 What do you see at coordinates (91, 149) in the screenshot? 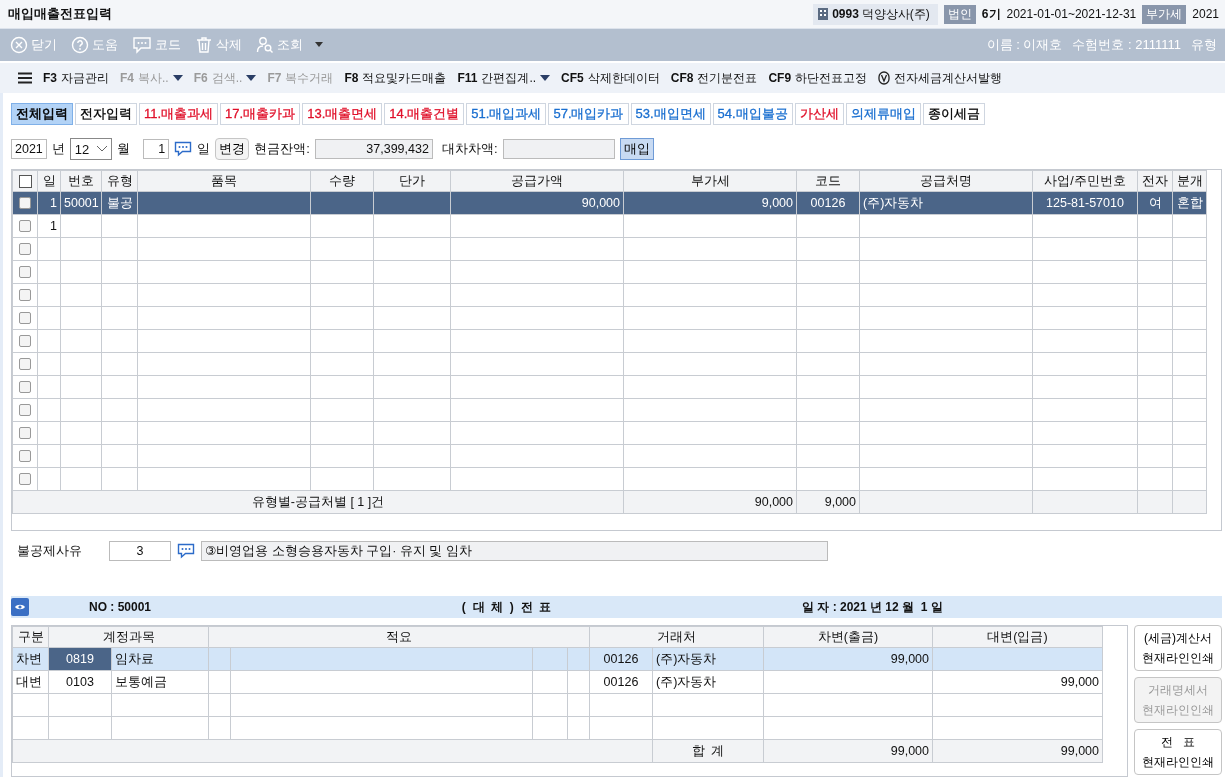
I see `month-select: 12` at bounding box center [91, 149].